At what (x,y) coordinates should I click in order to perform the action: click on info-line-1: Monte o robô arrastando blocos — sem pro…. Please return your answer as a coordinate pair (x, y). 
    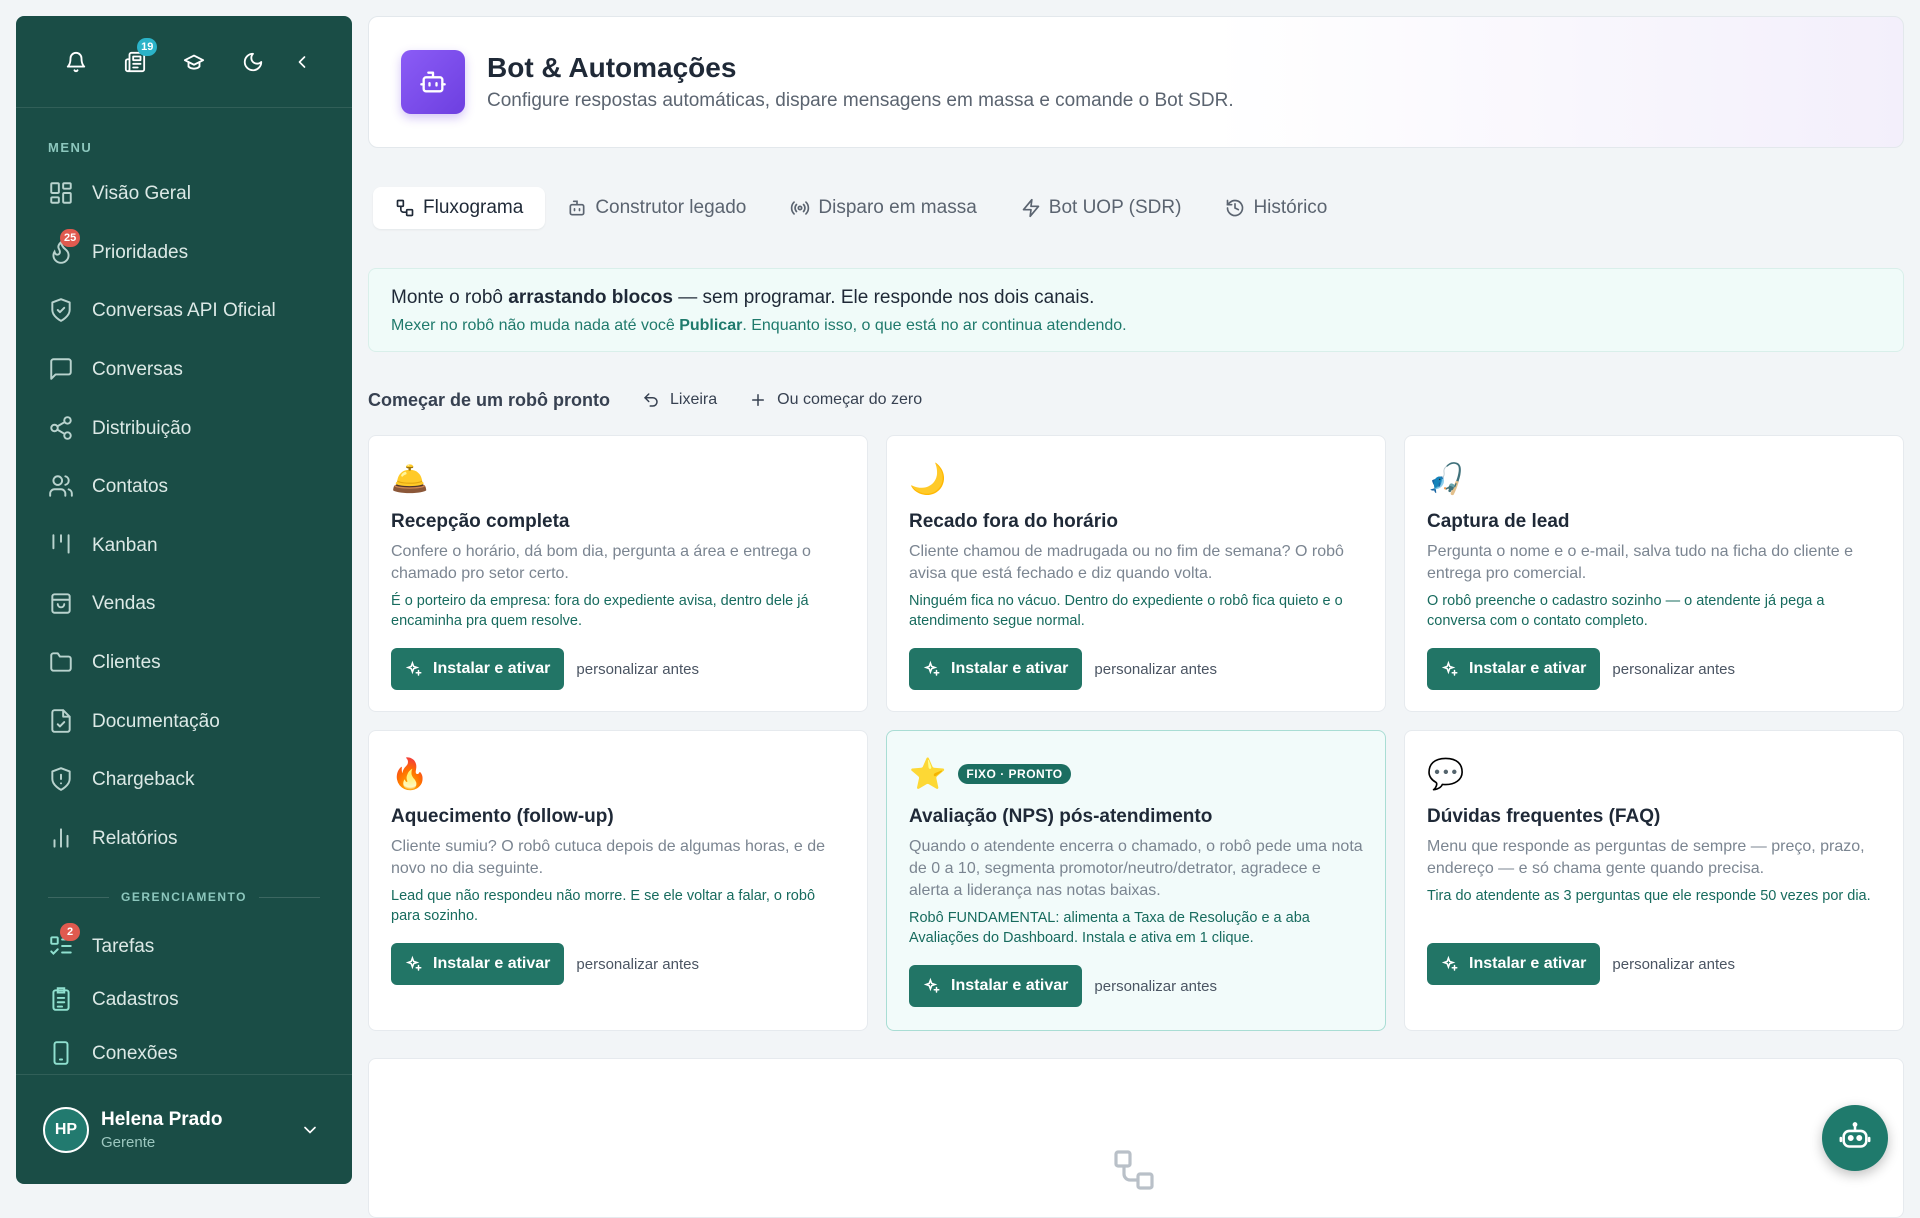
    Looking at the image, I should click on (743, 297).